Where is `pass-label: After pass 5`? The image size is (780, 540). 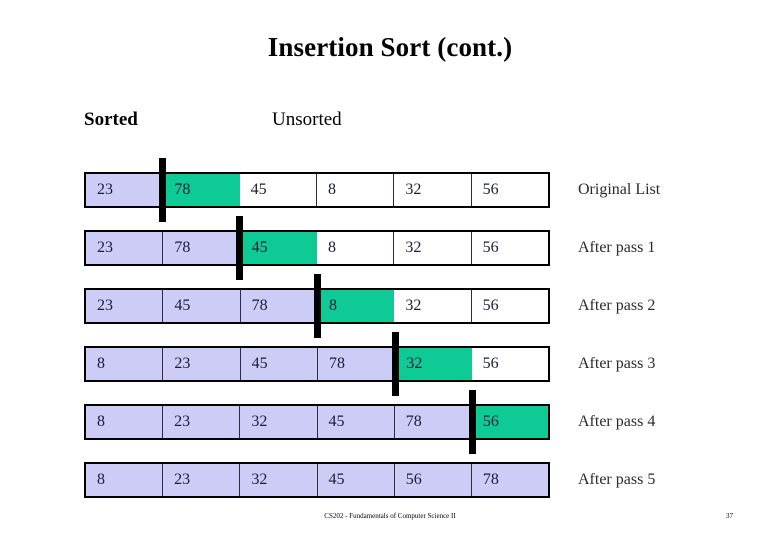 pass-label: After pass 5 is located at coordinates (617, 479).